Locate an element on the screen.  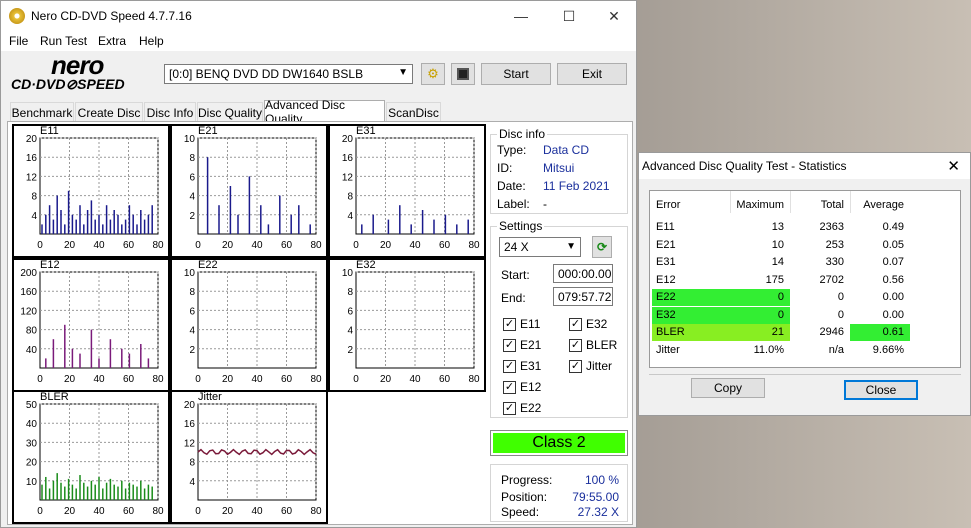
speed-readout: 27.32 X is located at coordinates (598, 512).